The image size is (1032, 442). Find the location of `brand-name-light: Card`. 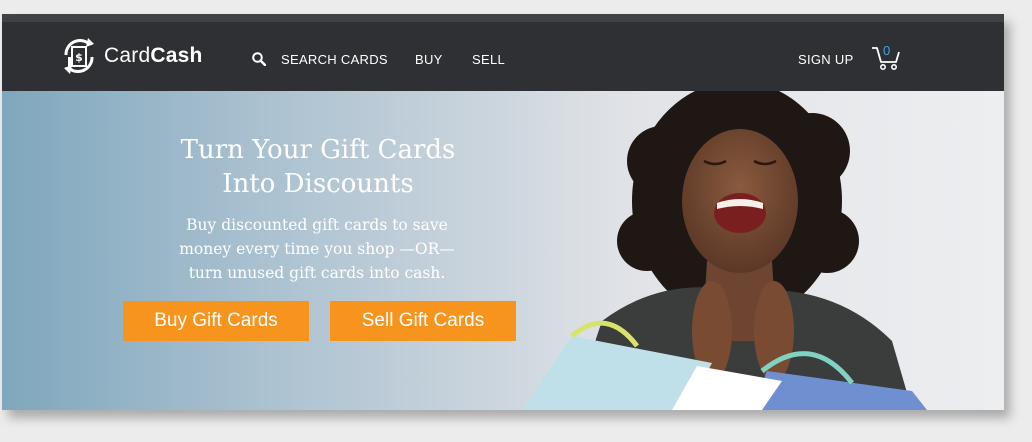

brand-name-light: Card is located at coordinates (127, 55).